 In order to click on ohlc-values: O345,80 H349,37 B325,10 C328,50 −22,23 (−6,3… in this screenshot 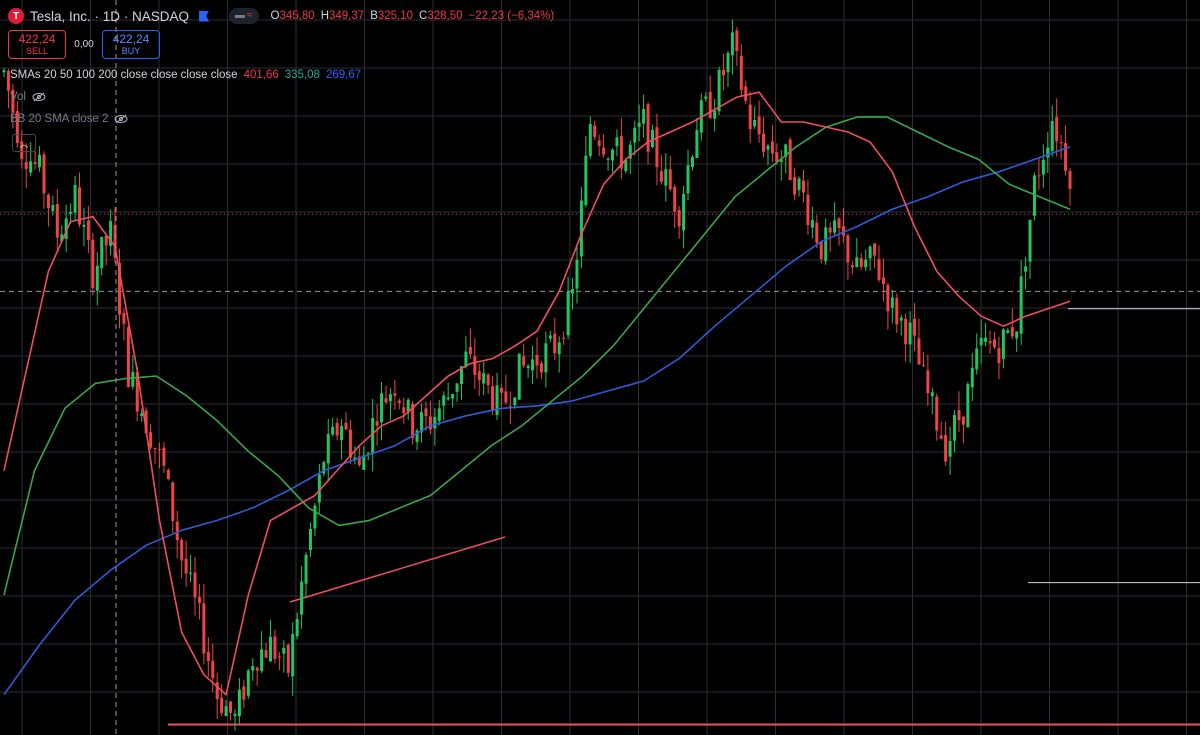, I will do `click(413, 16)`.